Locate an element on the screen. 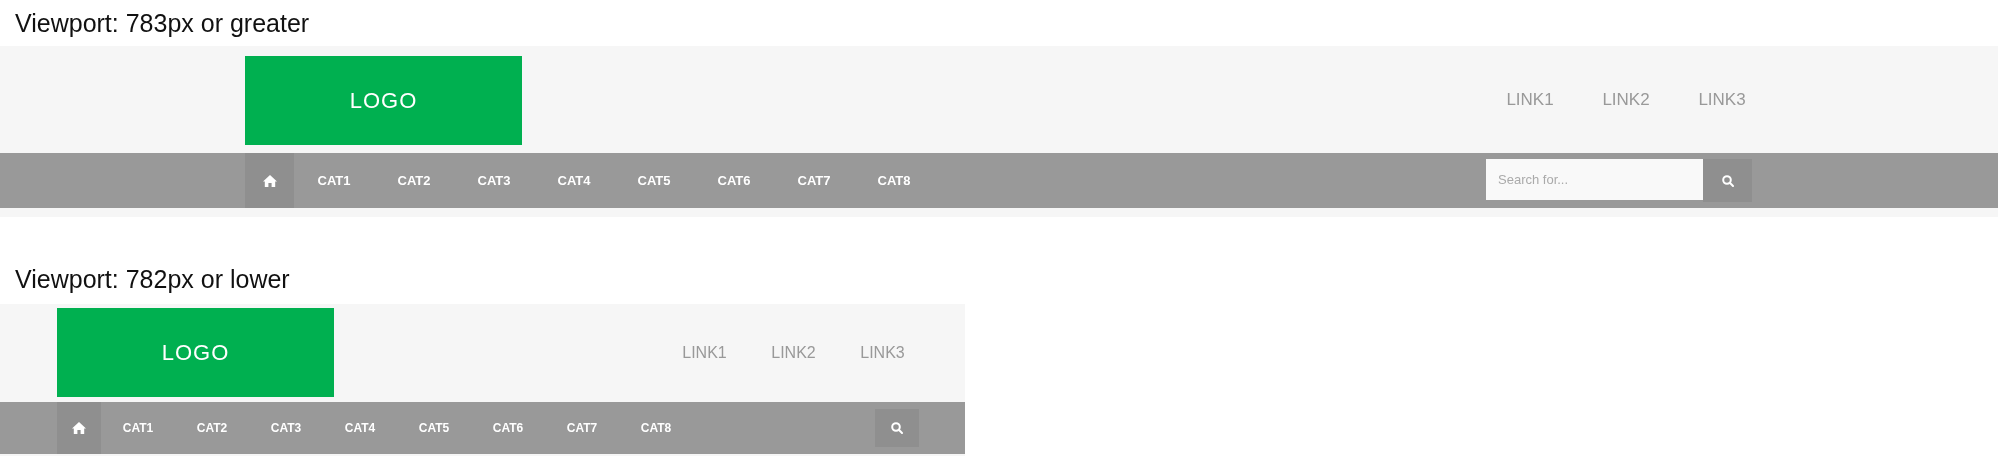 This screenshot has width=2000, height=462. viewport-caption: Viewport: 782px or lower is located at coordinates (152, 279).